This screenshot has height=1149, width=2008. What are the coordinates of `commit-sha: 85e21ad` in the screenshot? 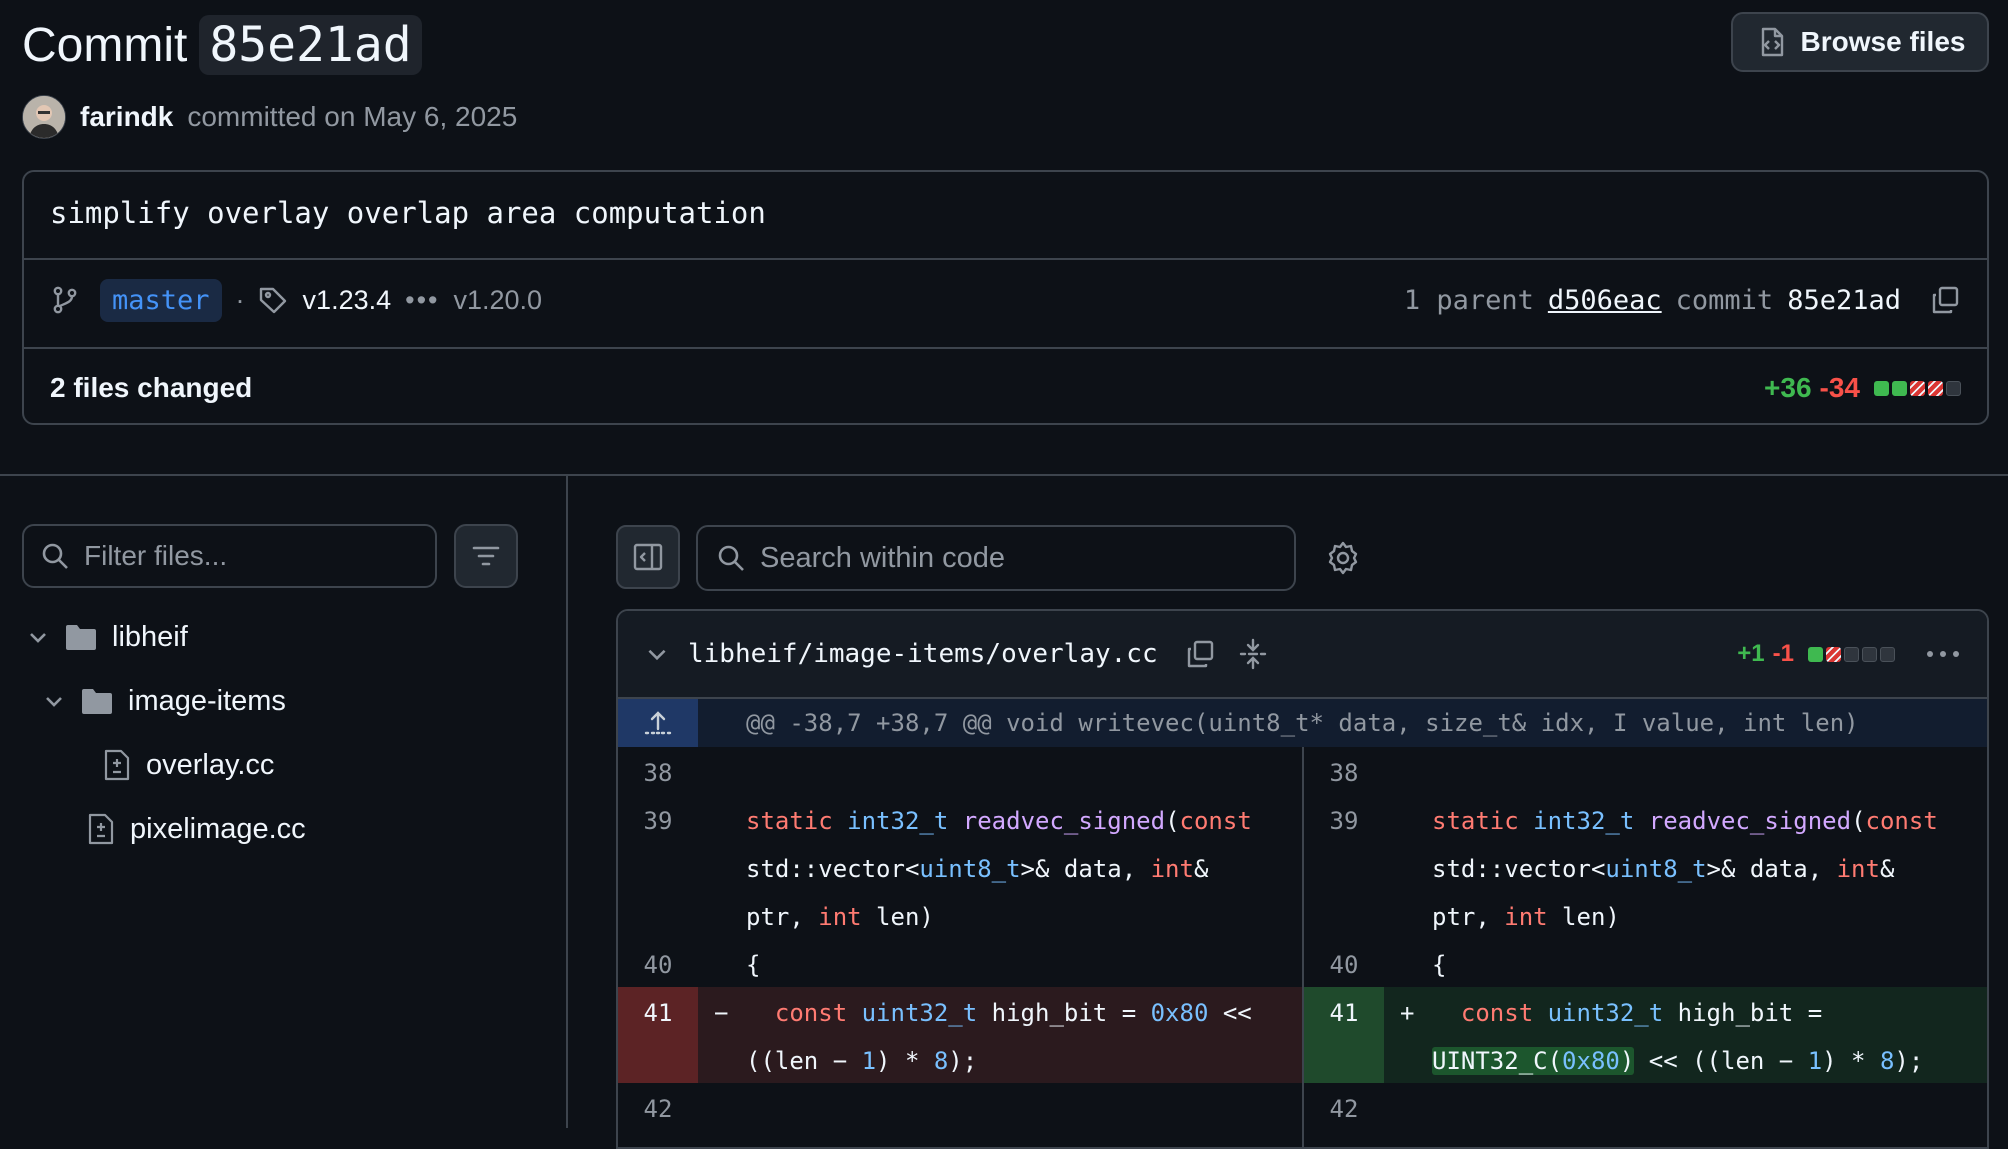 It's located at (1844, 300).